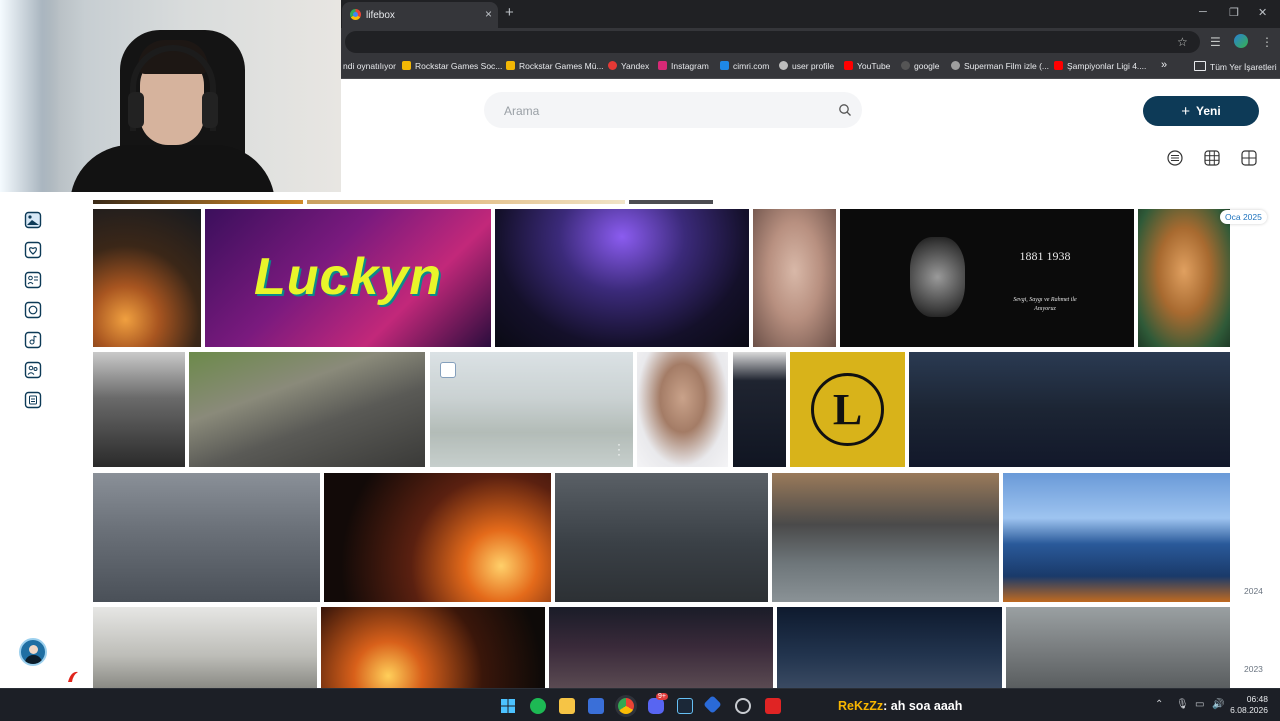 This screenshot has height=721, width=1280. What do you see at coordinates (1200, 66) in the screenshot?
I see `folder-icon` at bounding box center [1200, 66].